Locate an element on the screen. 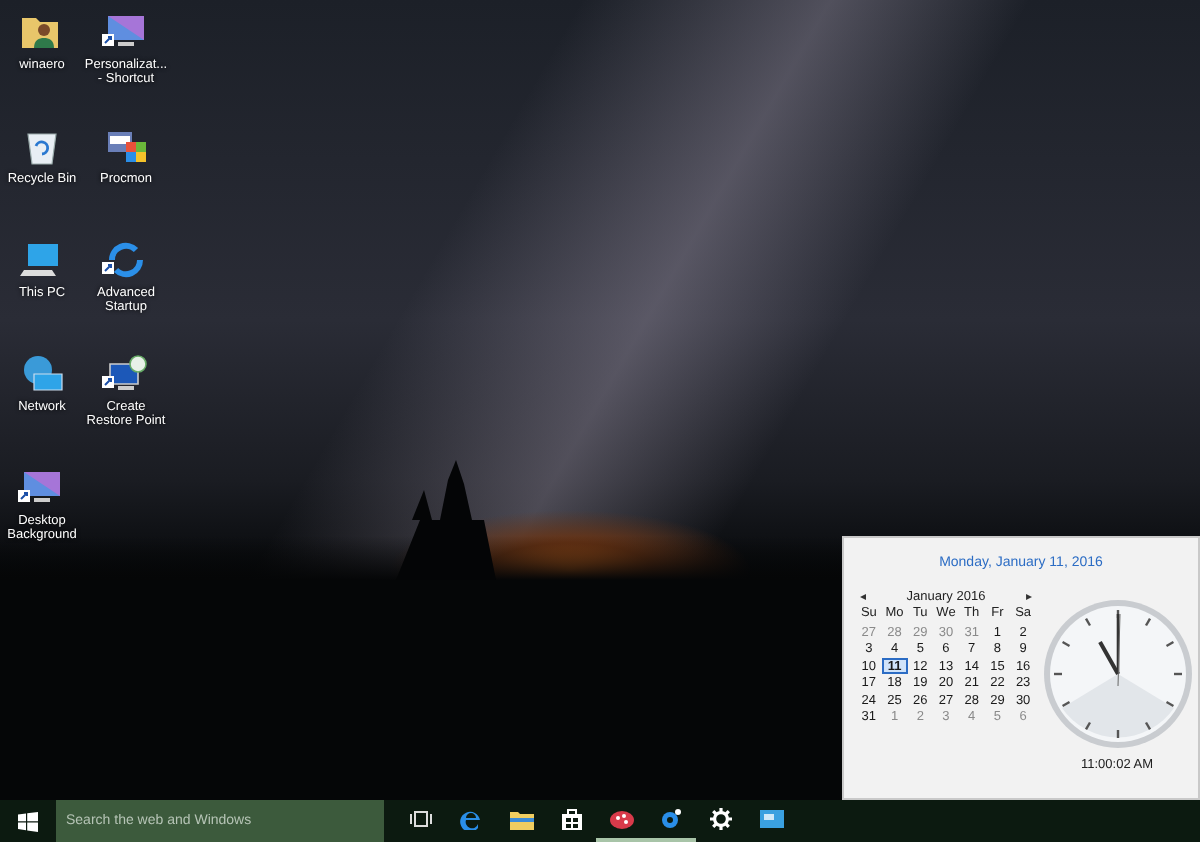  shopping-bag-icon is located at coordinates (571, 819).